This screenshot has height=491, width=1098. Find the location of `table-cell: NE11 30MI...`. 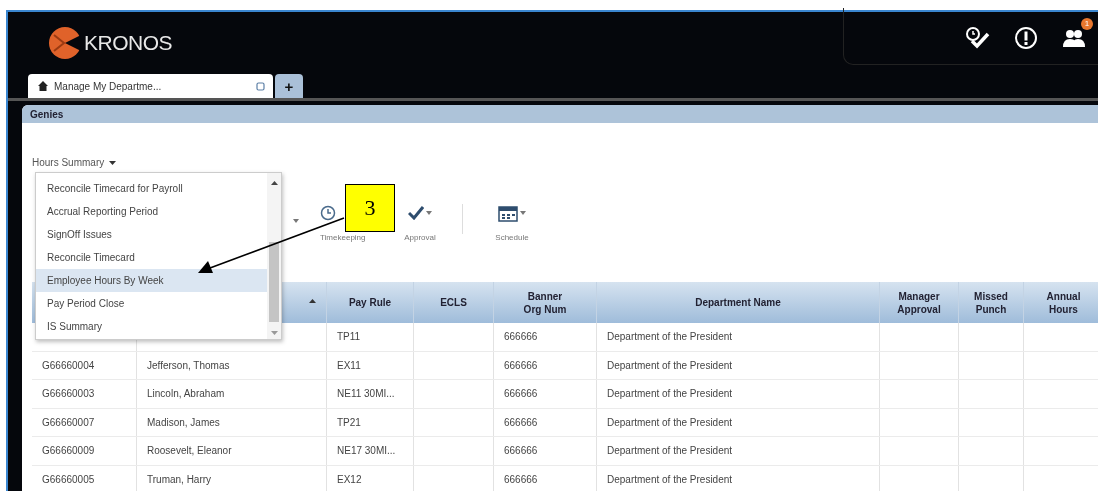

table-cell: NE11 30MI... is located at coordinates (370, 394).